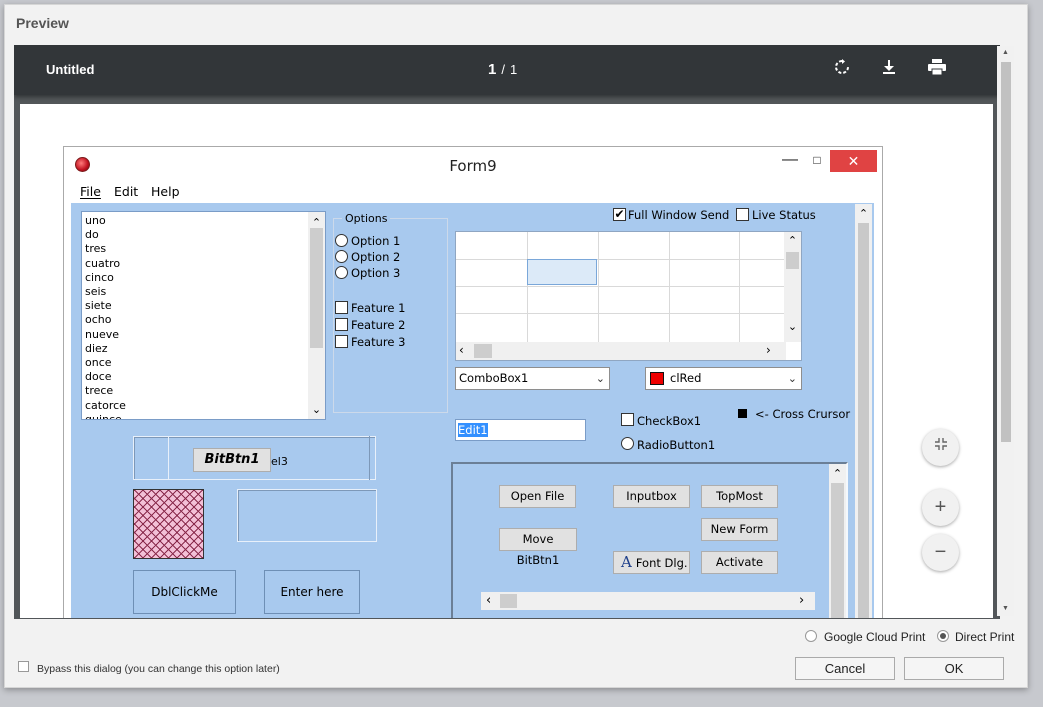 This screenshot has width=1043, height=707. What do you see at coordinates (105, 306) in the screenshot?
I see `list-item: siete` at bounding box center [105, 306].